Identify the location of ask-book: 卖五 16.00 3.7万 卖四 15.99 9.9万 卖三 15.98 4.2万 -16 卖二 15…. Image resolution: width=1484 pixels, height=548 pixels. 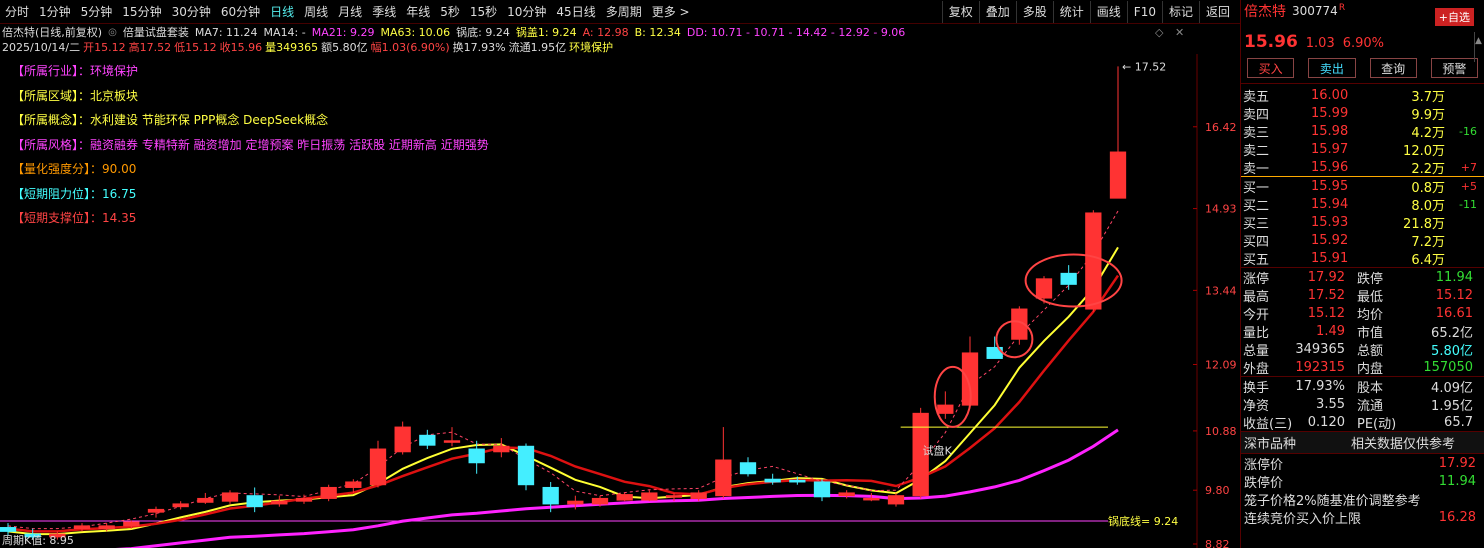
(1362, 130).